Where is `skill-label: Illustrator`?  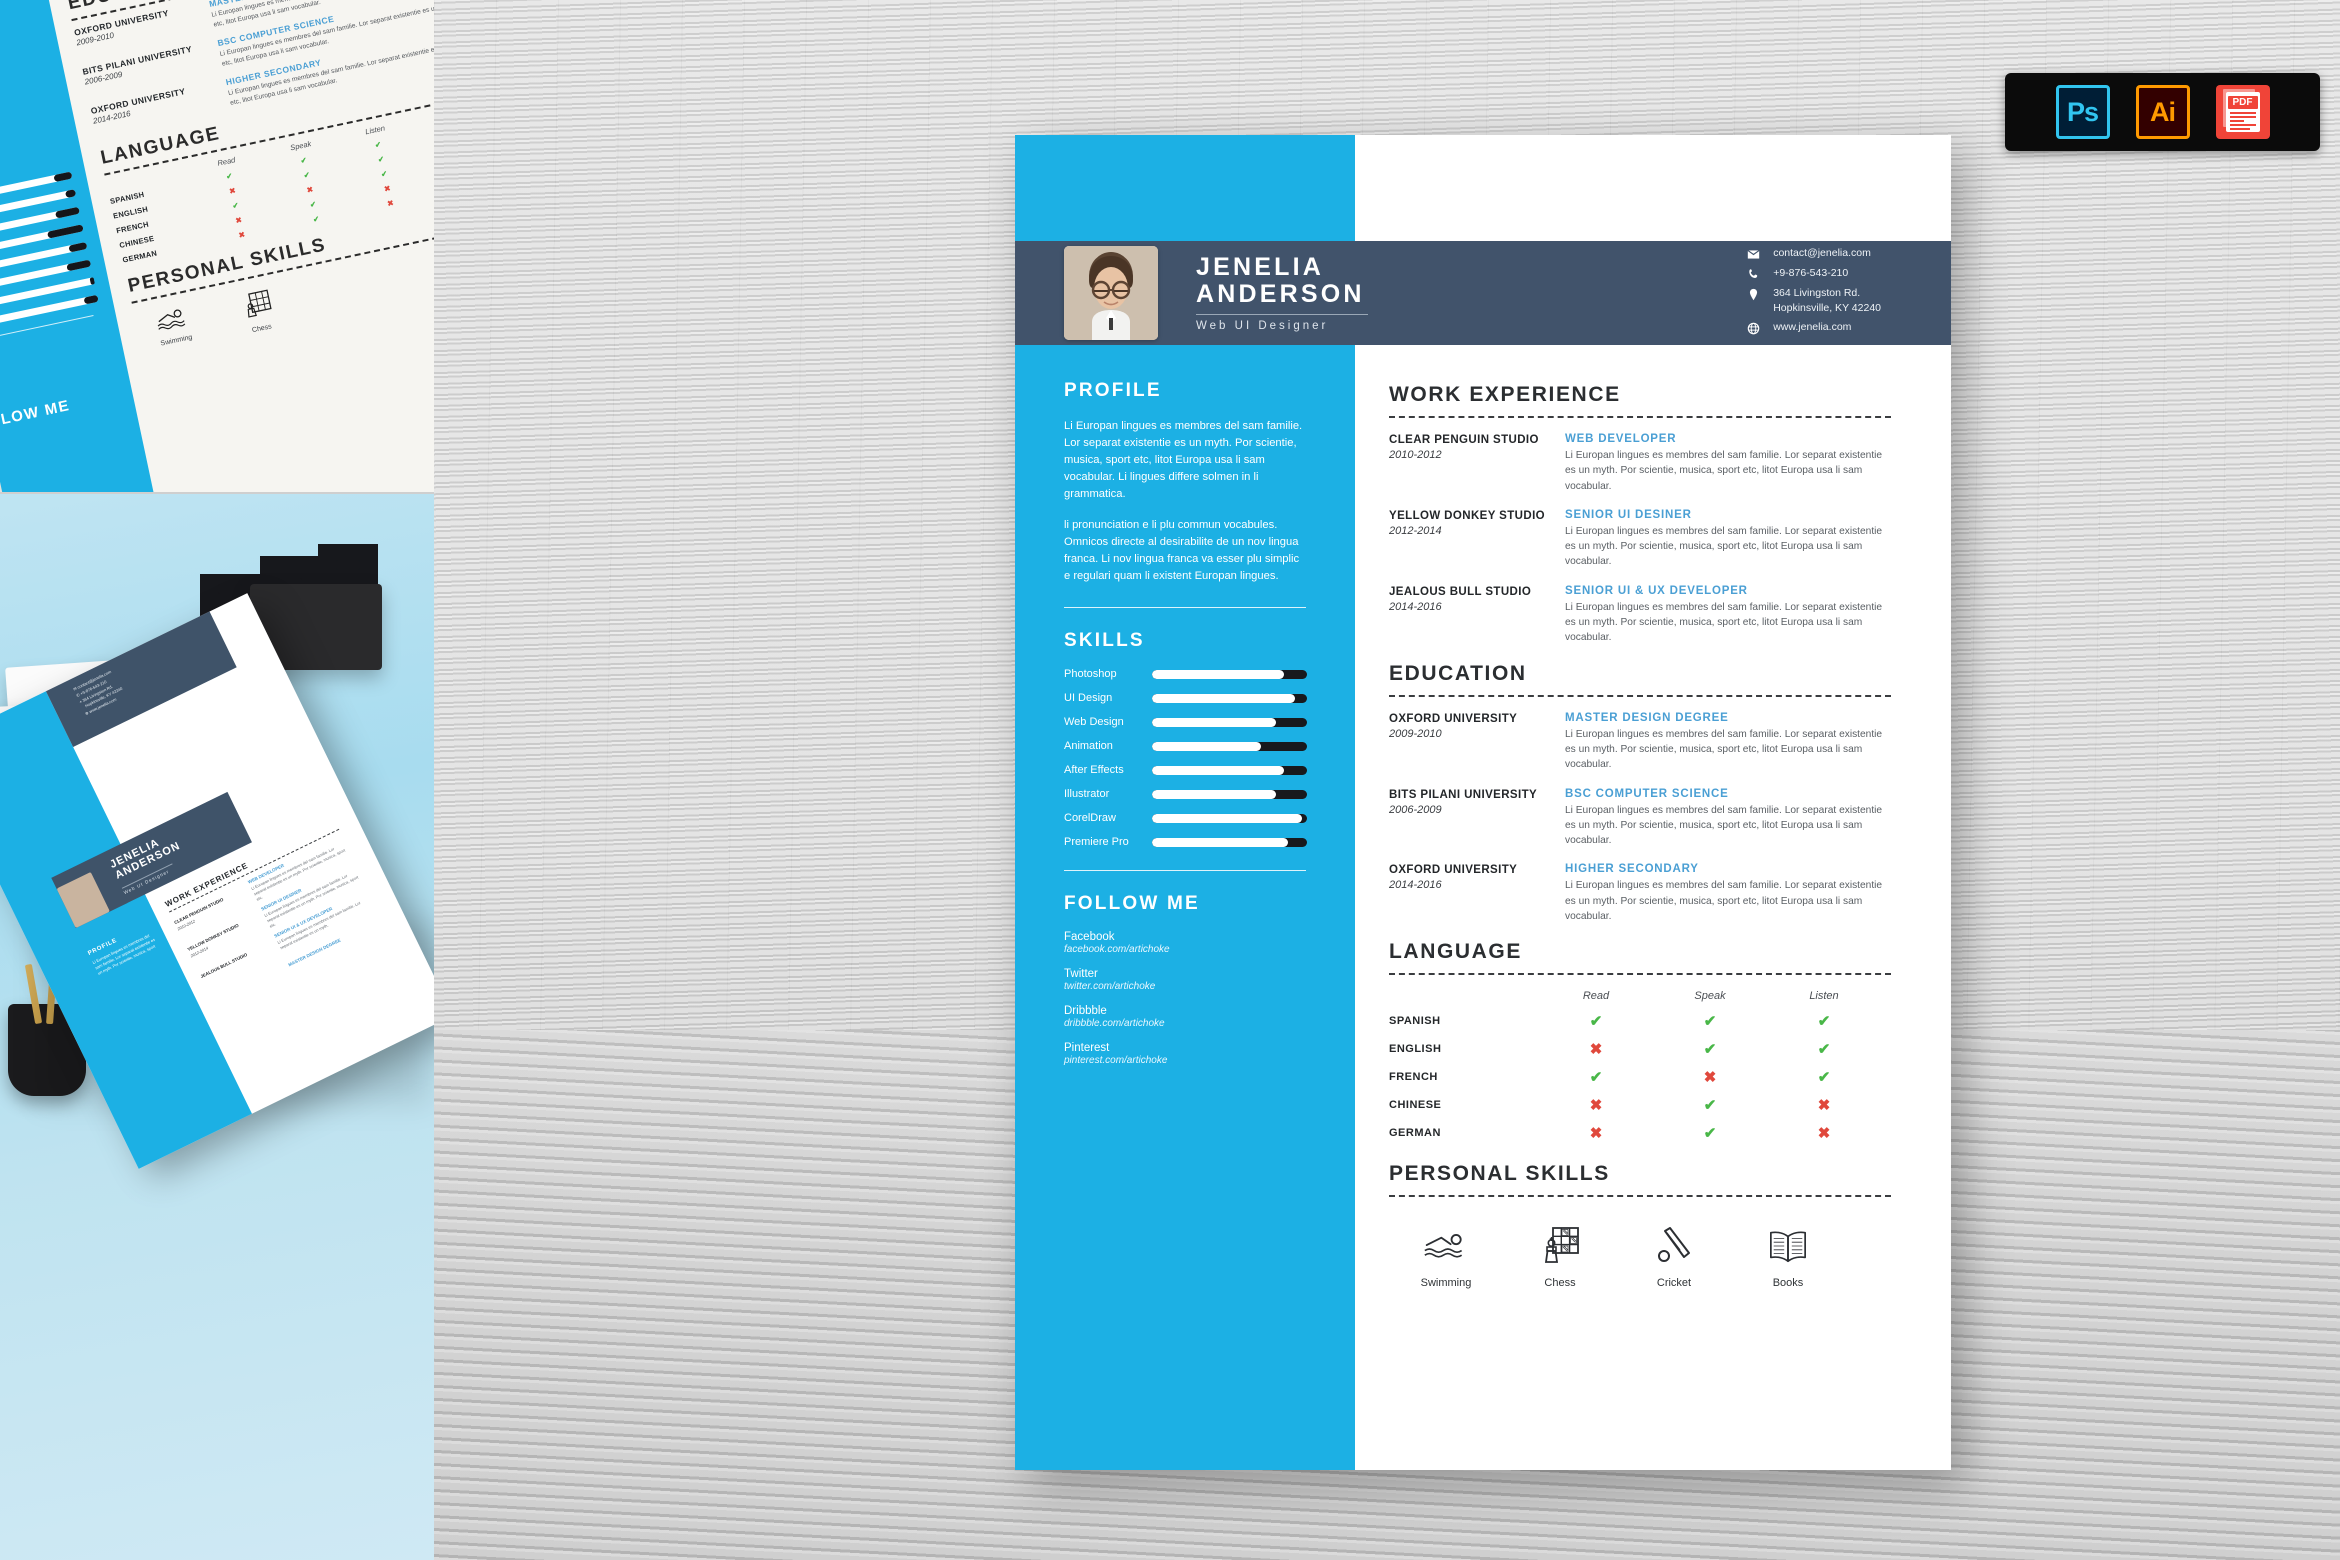 skill-label: Illustrator is located at coordinates (1087, 794).